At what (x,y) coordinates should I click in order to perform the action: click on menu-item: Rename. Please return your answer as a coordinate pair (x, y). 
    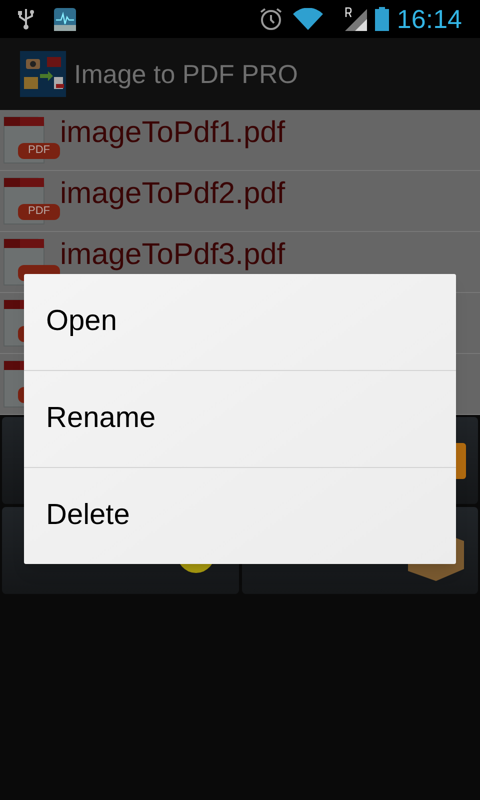
    Looking at the image, I should click on (240, 419).